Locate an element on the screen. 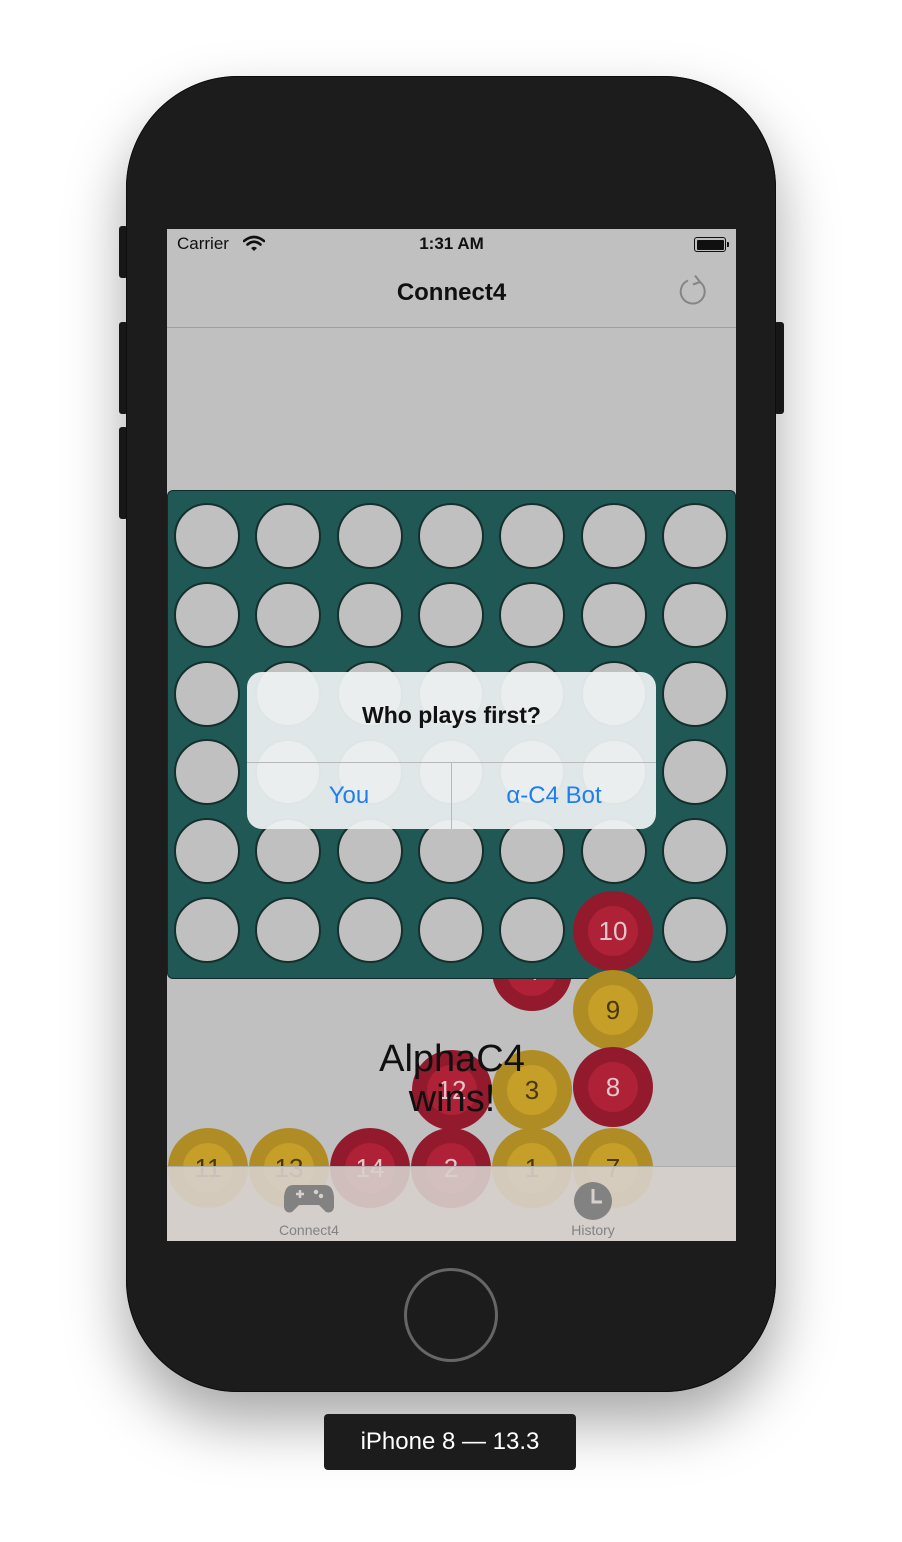 Image resolution: width=902 pixels, height=1542 pixels. device-label: iPhone 8 — 13.3 is located at coordinates (450, 1442).